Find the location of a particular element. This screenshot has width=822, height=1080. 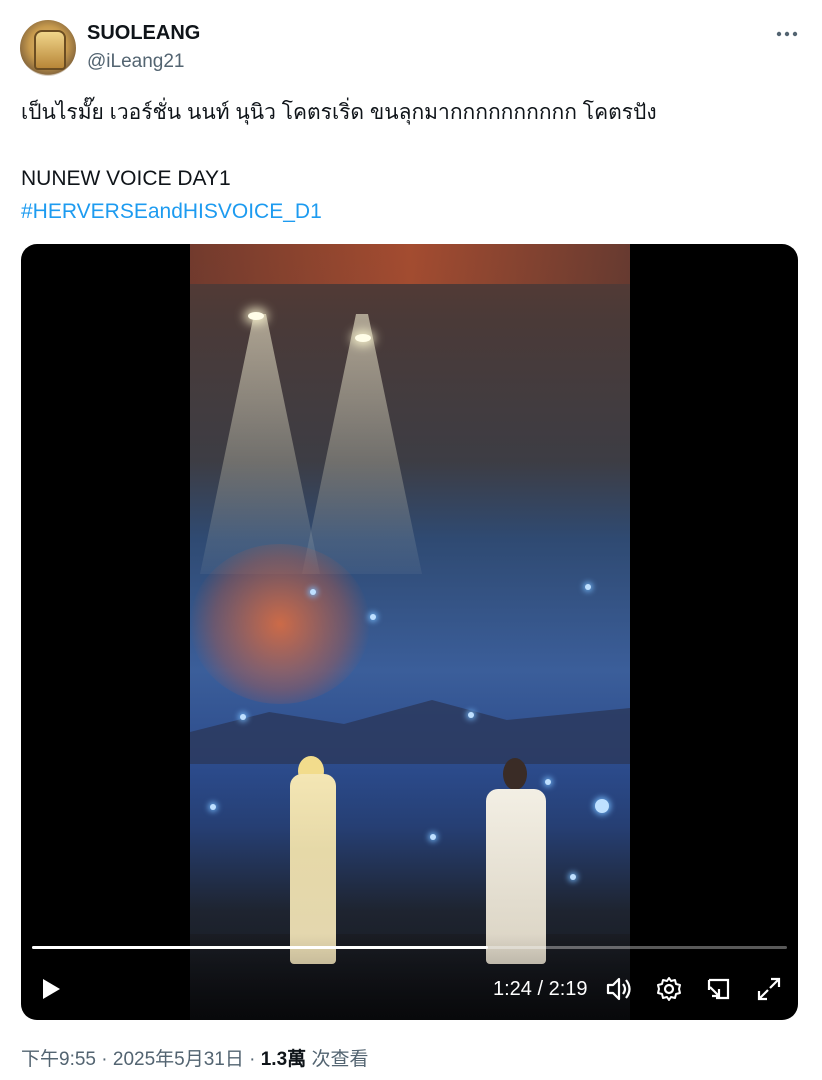

tweet-meta: 下午9:55 · 2025年5月31日 · 1.3萬 次查看 is located at coordinates (194, 1057).